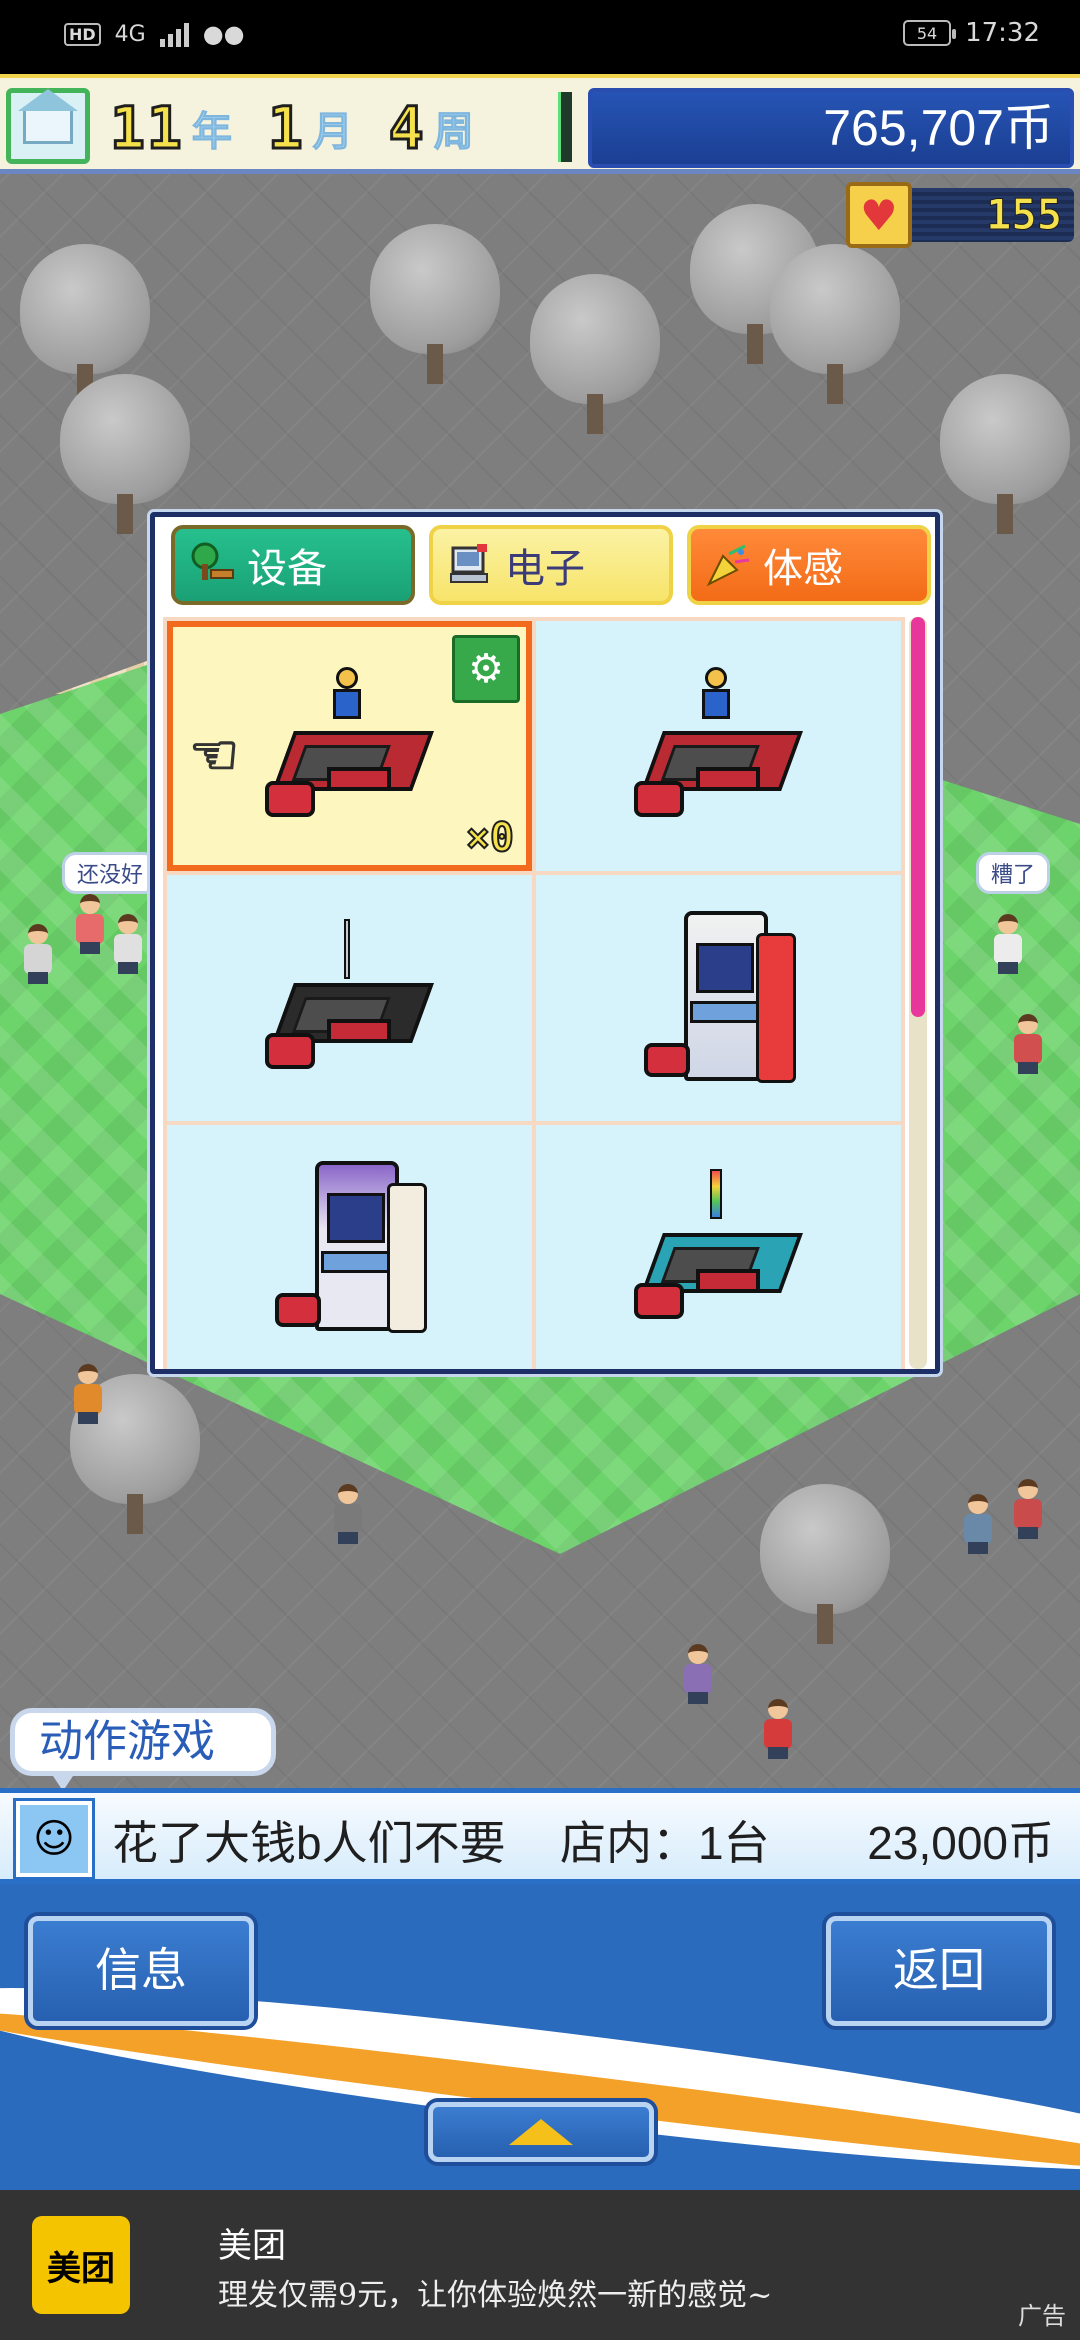  I want to click on clock: 17:32, so click(1002, 33).